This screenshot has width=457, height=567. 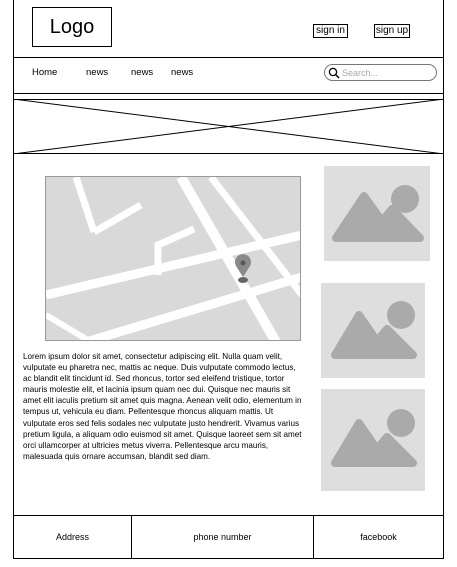 I want to click on nav-news-2: news, so click(x=142, y=73).